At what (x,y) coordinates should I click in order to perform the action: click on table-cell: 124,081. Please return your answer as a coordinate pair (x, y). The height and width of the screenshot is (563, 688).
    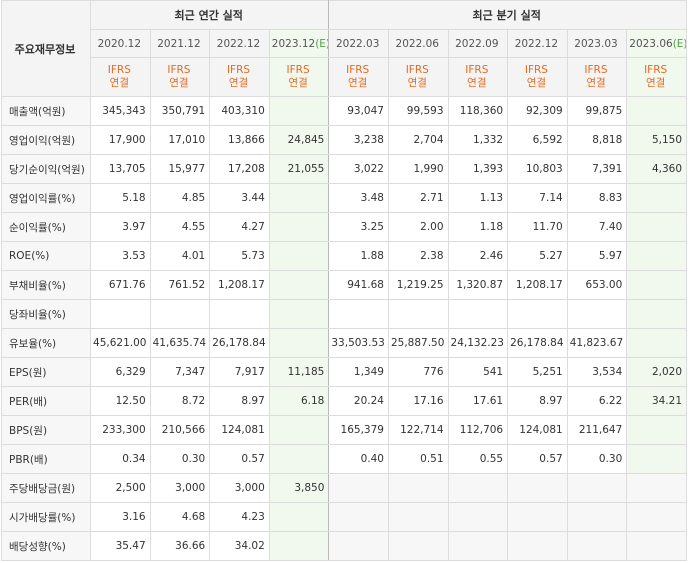
    Looking at the image, I should click on (537, 430).